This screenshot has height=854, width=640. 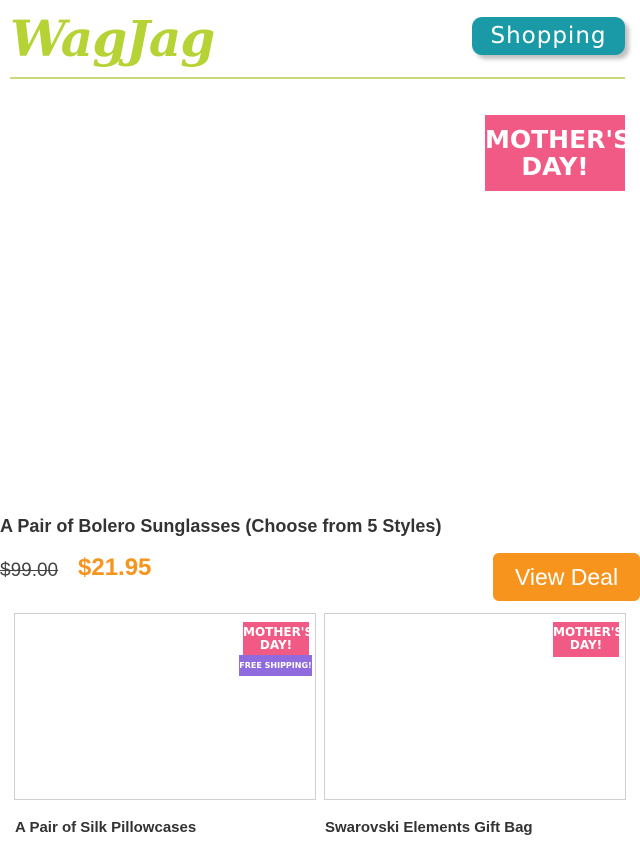 What do you see at coordinates (112, 39) in the screenshot?
I see `wagjag-logo: WagJag` at bounding box center [112, 39].